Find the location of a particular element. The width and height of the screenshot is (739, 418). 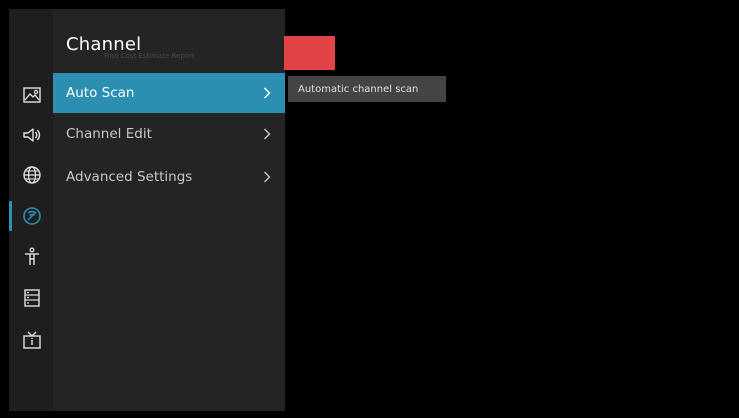

menu-item-label: Auto Scan is located at coordinates (100, 93).